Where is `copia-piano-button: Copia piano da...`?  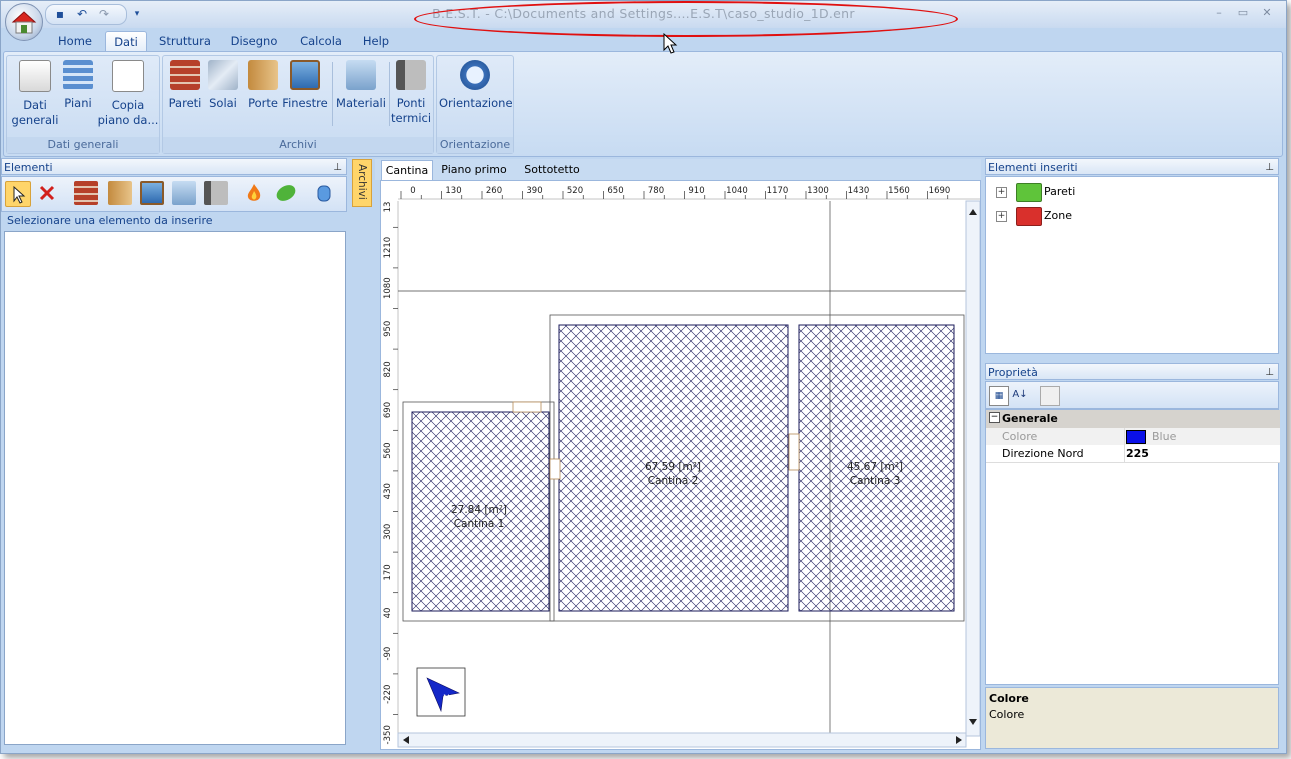
copia-piano-button: Copia piano da... is located at coordinates (128, 95).